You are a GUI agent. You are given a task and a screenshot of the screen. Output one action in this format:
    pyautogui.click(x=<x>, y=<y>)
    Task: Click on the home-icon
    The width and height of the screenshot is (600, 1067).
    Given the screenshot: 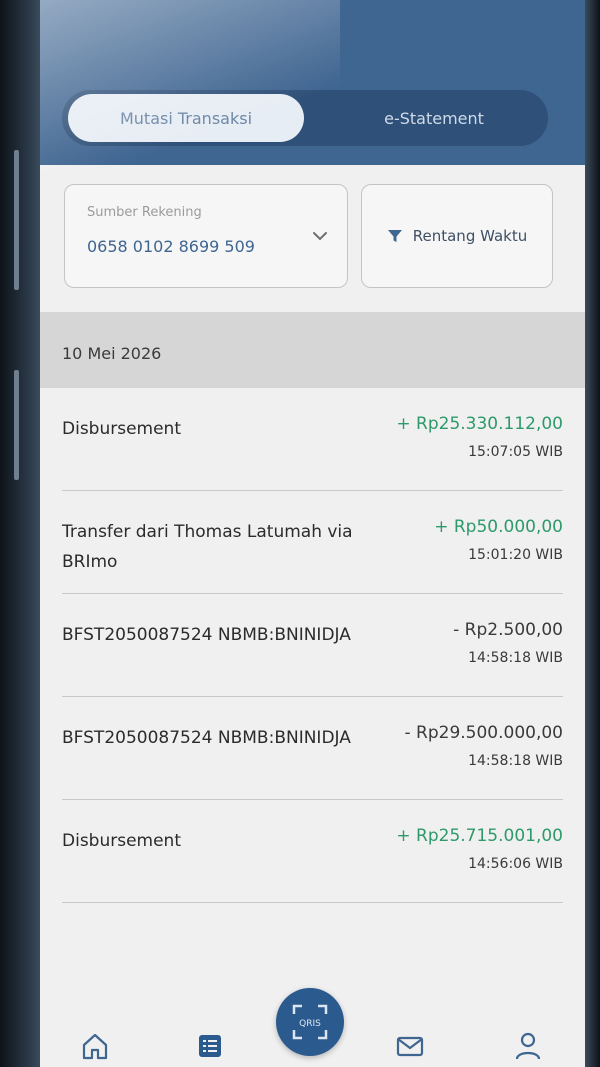 What is the action you would take?
    pyautogui.click(x=95, y=1046)
    